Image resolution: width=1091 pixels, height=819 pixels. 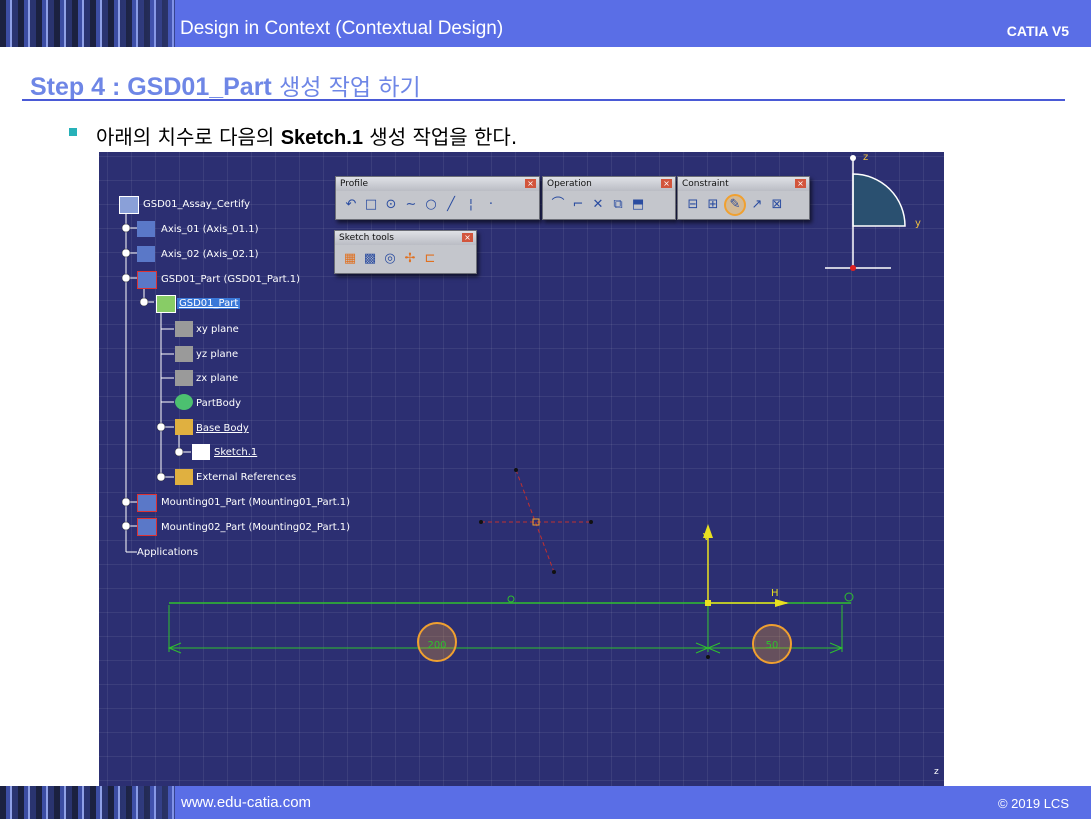 What do you see at coordinates (73, 132) in the screenshot?
I see `bullet-marker` at bounding box center [73, 132].